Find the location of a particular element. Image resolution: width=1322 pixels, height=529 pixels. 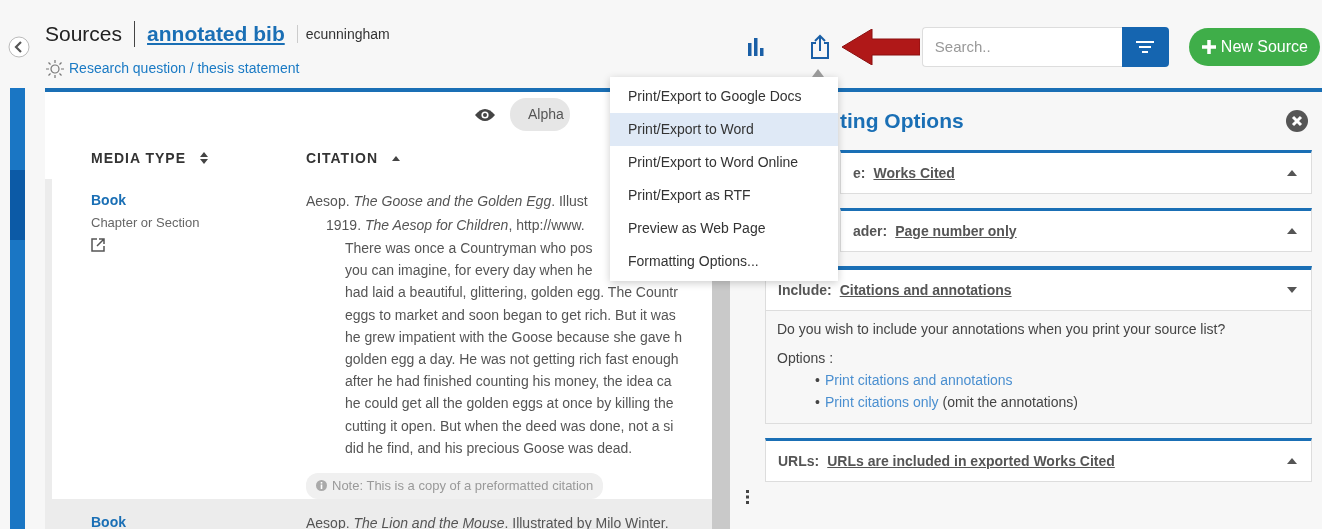

search-field: Search.. is located at coordinates (1021, 47).